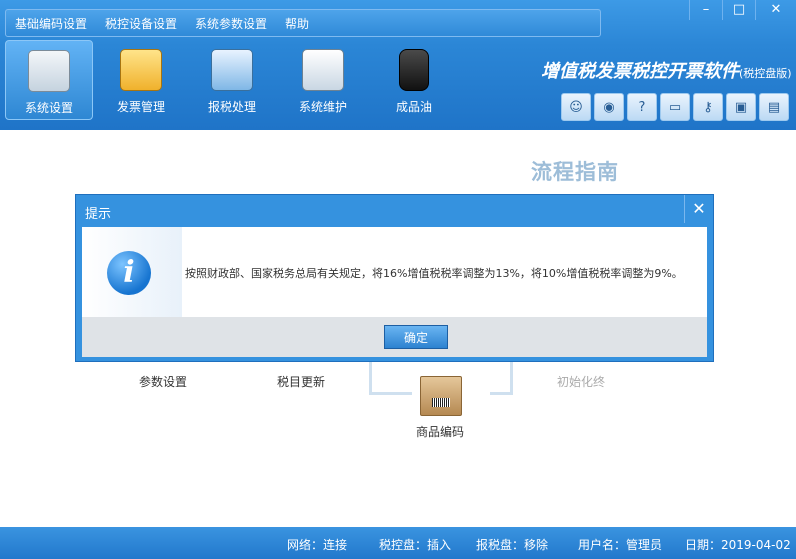 Image resolution: width=796 pixels, height=559 pixels. Describe the element at coordinates (741, 107) in the screenshot. I see `lock-icon: ▣` at that location.